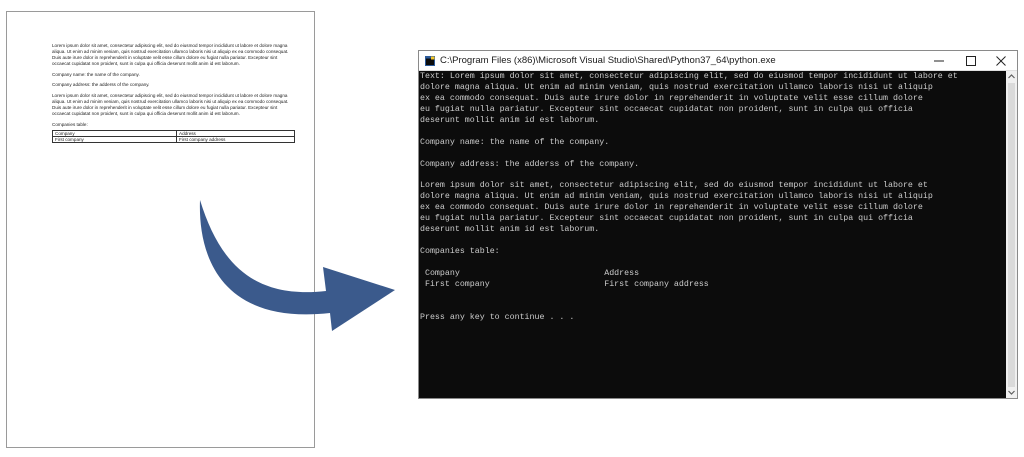  Describe the element at coordinates (564, 284) in the screenshot. I see `console-line: First company First company address` at that location.